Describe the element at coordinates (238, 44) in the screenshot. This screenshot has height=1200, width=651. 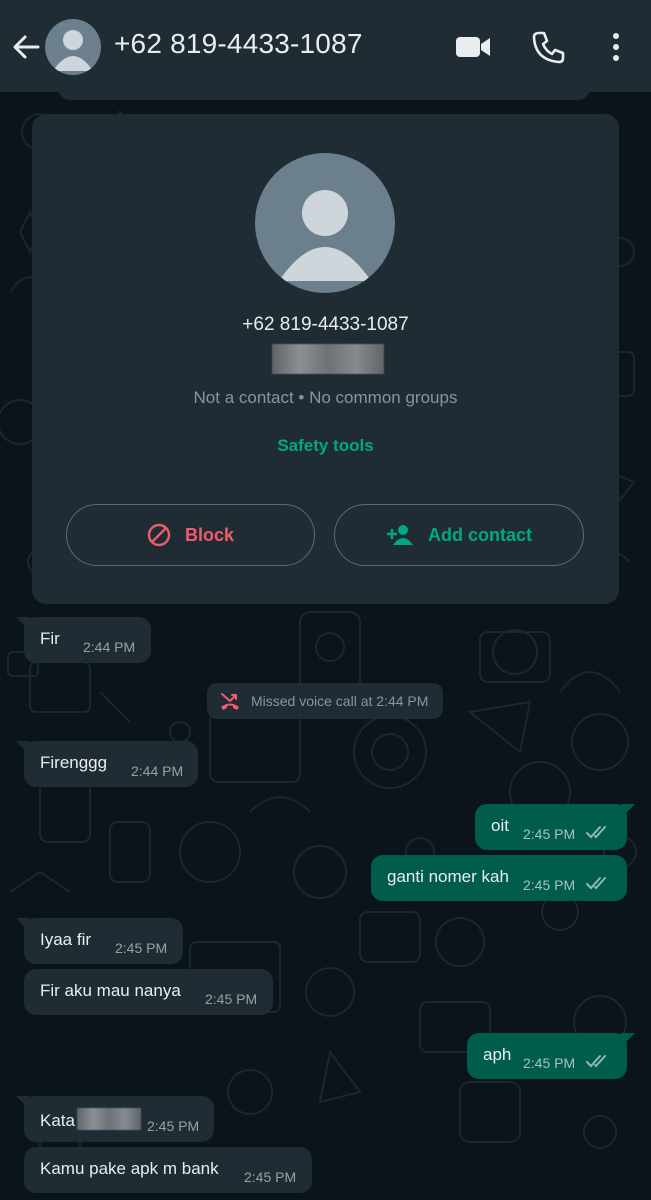
I see `chat-title: +62 819-4433-1087` at that location.